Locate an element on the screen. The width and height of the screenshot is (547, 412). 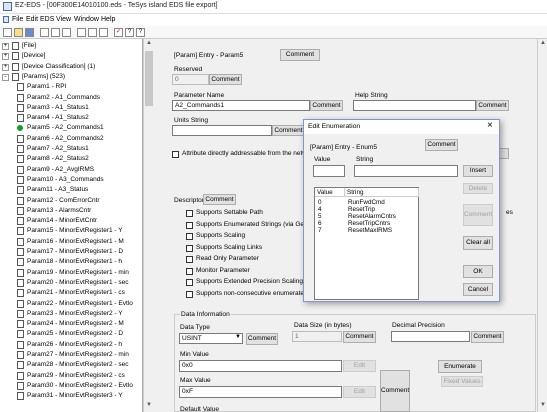
data-size-label: Data Size (in bytes) is located at coordinates (323, 325).